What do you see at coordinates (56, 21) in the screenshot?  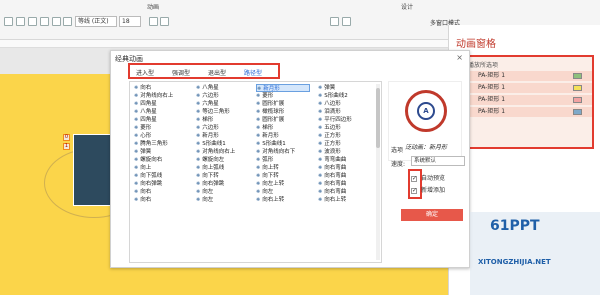 I see `shape-icon` at bounding box center [56, 21].